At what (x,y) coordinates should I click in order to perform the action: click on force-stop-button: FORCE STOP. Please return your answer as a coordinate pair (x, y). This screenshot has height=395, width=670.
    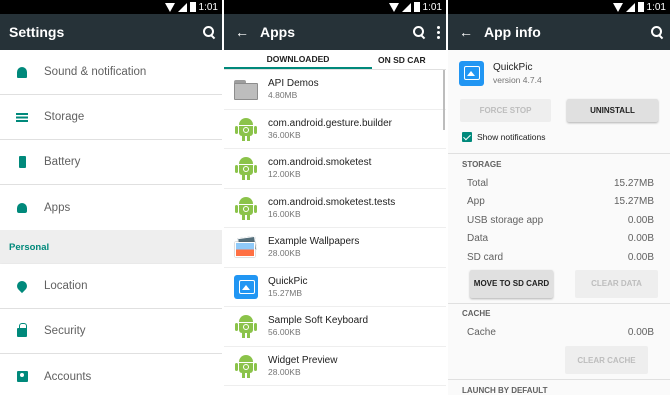
    Looking at the image, I should click on (505, 110).